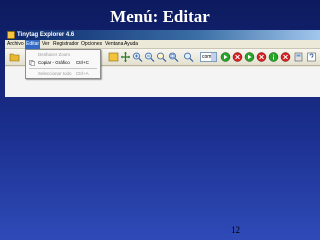 This screenshot has width=320, height=240. I want to click on menu-item-shortcut: Ctrl+C, so click(82, 62).